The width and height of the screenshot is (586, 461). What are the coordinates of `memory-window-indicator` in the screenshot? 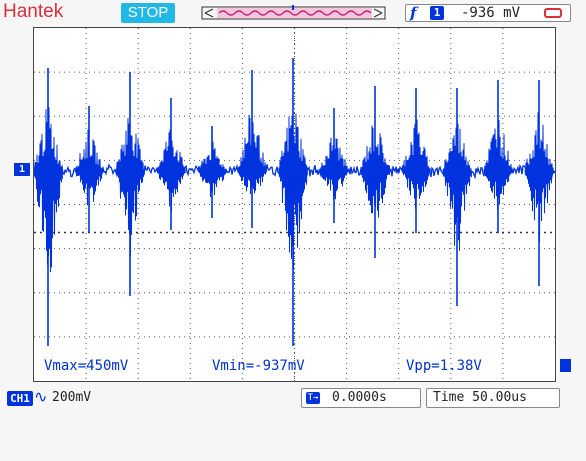 It's located at (293, 12).